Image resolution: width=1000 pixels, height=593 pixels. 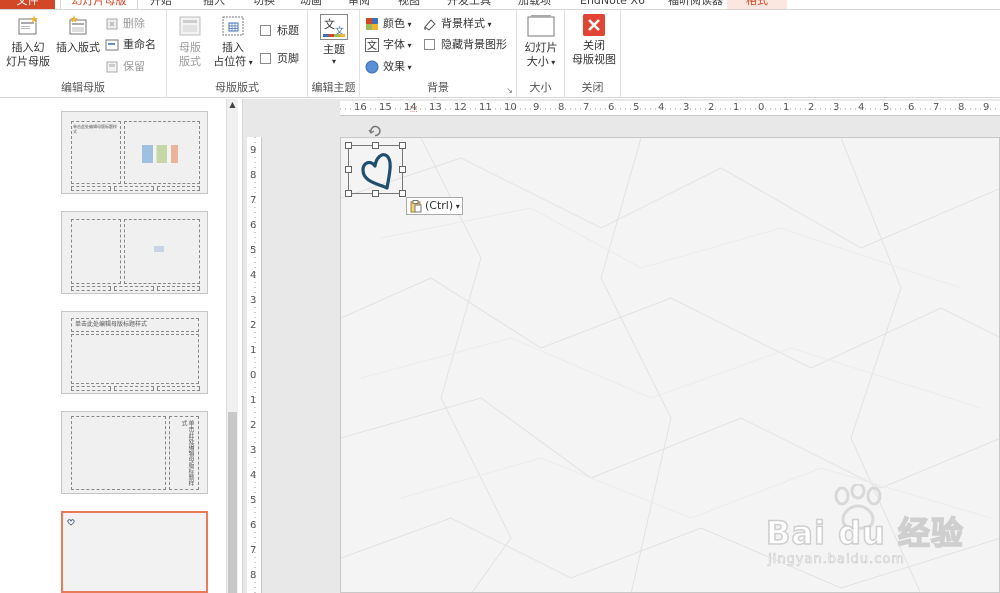 What do you see at coordinates (348, 145) in the screenshot?
I see `resize-handle-nw` at bounding box center [348, 145].